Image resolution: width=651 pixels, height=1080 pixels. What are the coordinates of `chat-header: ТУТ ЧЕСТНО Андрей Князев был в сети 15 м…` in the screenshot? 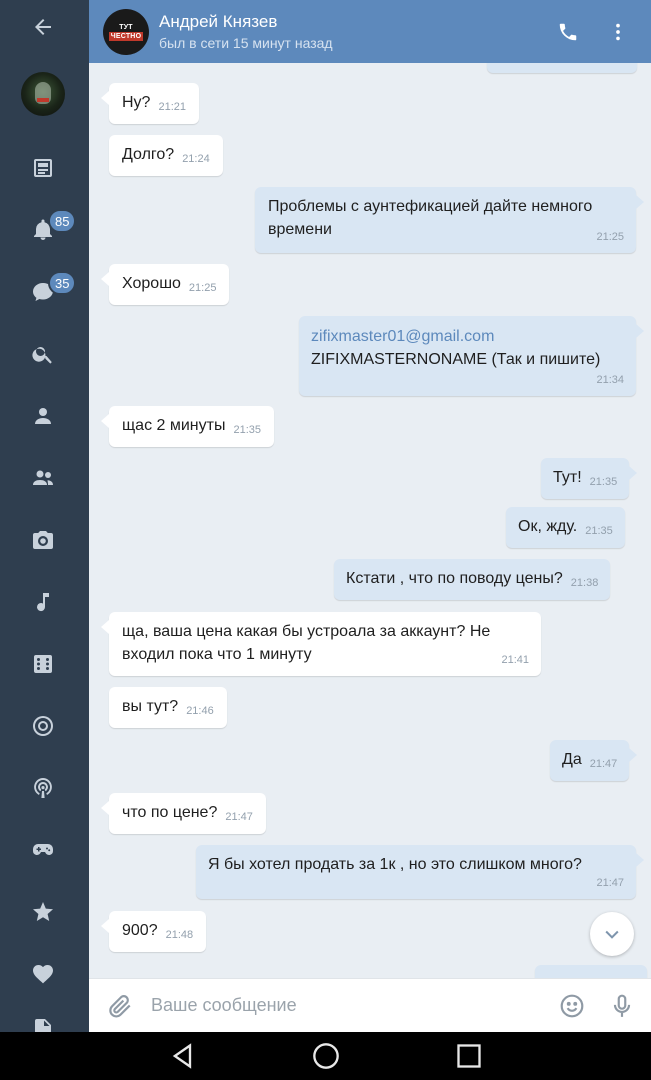 It's located at (370, 31).